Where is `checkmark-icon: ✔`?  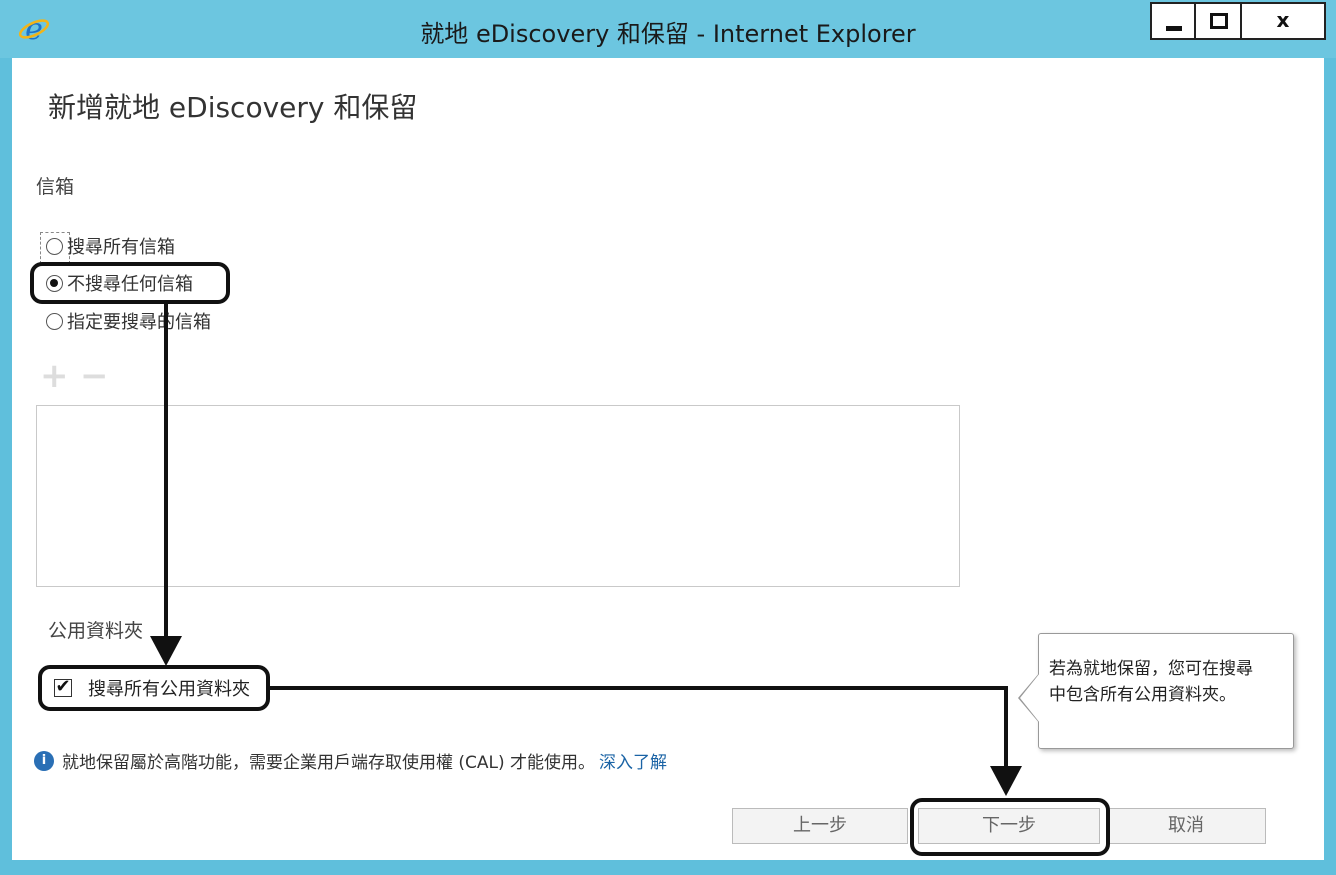 checkmark-icon: ✔ is located at coordinates (63, 686).